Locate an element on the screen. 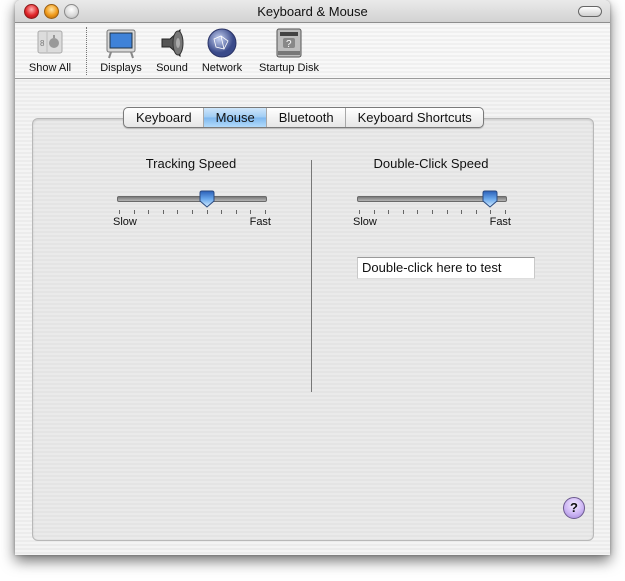  tab-keyboard-shortcuts: Keyboard Shortcuts is located at coordinates (414, 117).